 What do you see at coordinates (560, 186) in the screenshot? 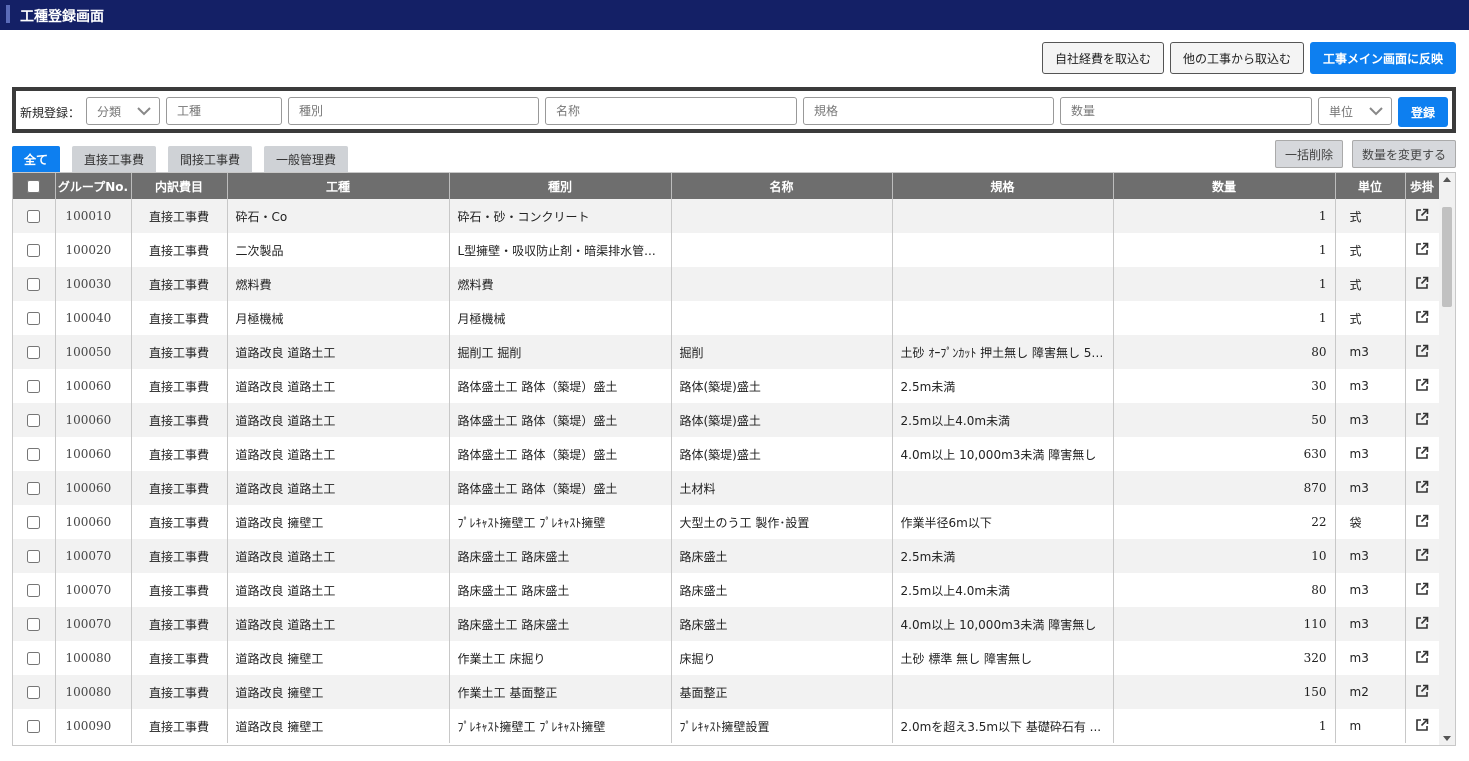
I see `column-header-shubetsu: 種別` at bounding box center [560, 186].